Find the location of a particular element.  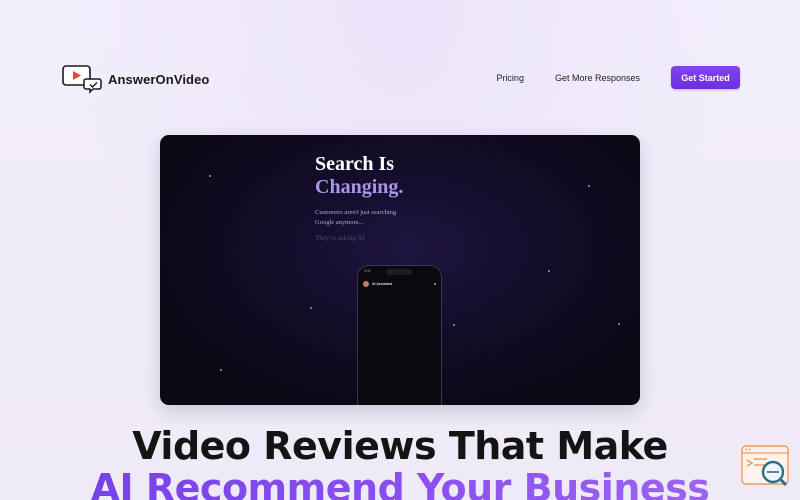

nav-link-pricing: Pricing is located at coordinates (510, 78).